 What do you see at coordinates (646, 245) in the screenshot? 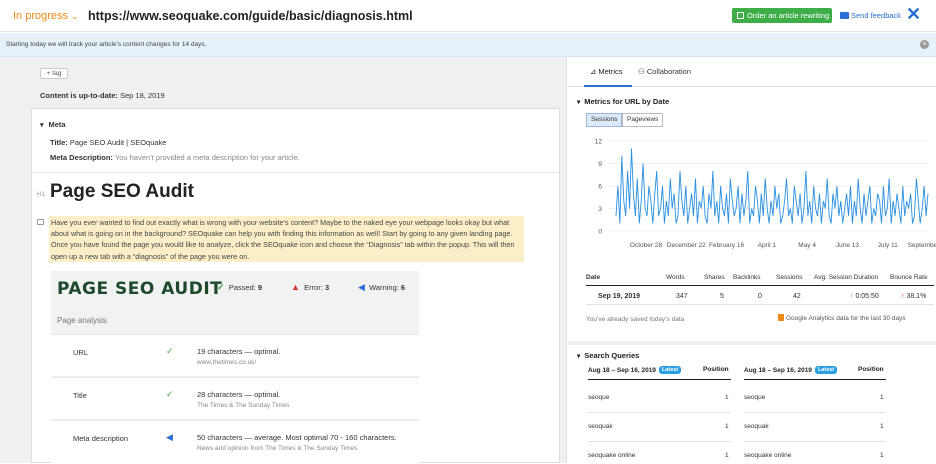
I see `x-tick-label: October 28` at bounding box center [646, 245].